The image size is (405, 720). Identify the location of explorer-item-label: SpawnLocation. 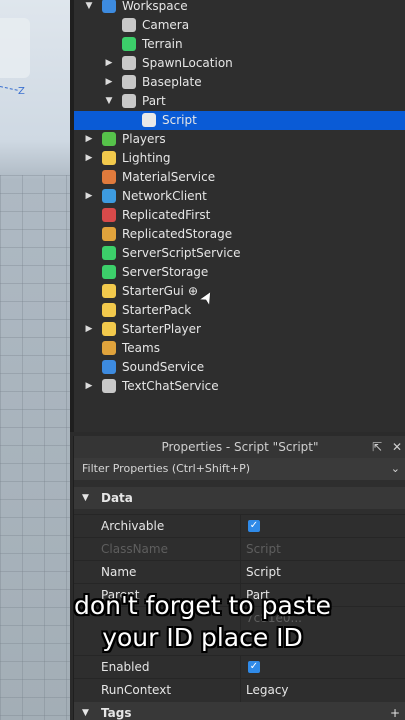
(187, 63).